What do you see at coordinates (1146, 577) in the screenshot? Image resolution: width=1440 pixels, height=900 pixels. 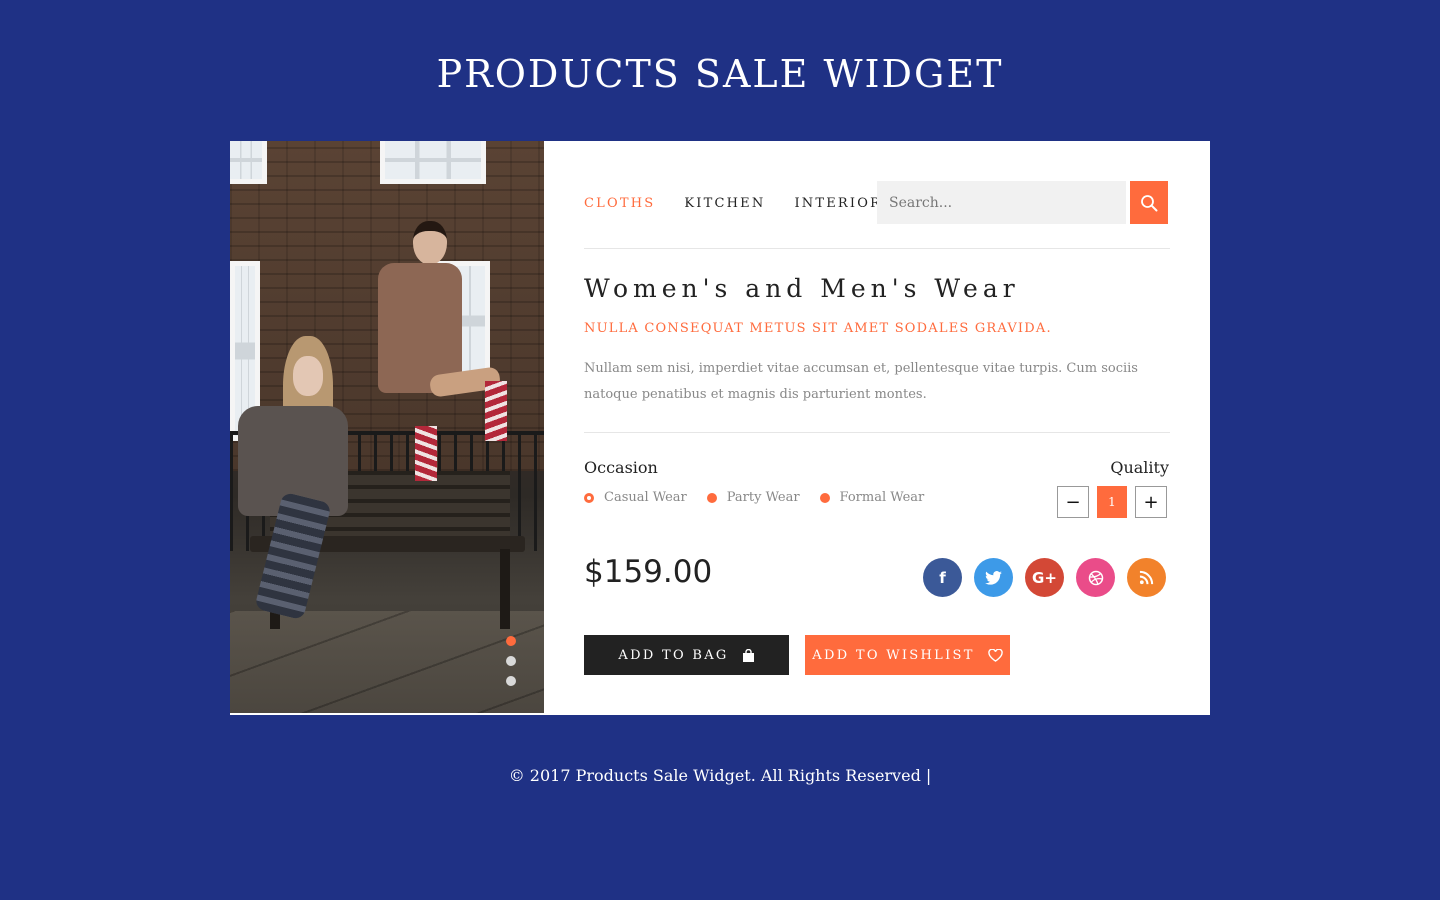 I see `rss-icon` at bounding box center [1146, 577].